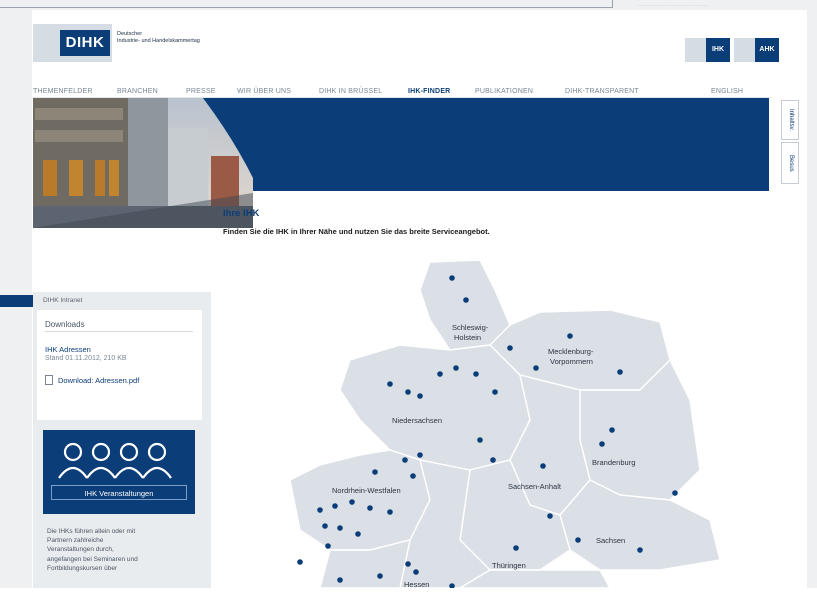 The image size is (817, 593). Describe the element at coordinates (241, 213) in the screenshot. I see `page-title: Ihre IHK` at that location.